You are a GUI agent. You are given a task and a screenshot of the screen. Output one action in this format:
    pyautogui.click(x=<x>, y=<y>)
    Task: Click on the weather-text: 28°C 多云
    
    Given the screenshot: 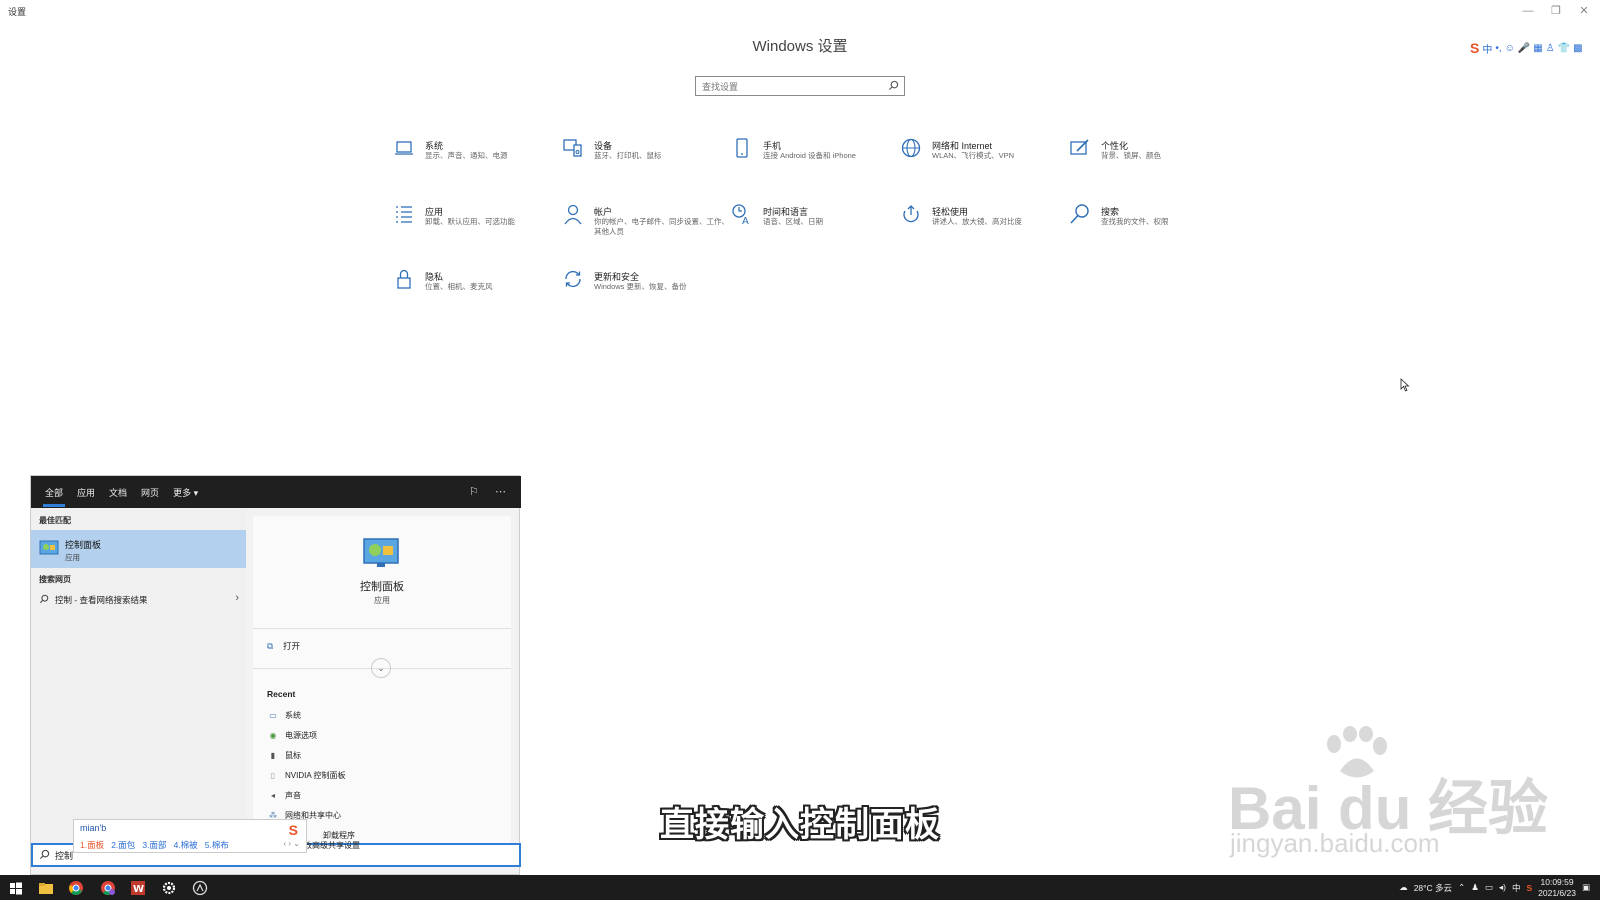 What is the action you would take?
    pyautogui.click(x=1433, y=888)
    